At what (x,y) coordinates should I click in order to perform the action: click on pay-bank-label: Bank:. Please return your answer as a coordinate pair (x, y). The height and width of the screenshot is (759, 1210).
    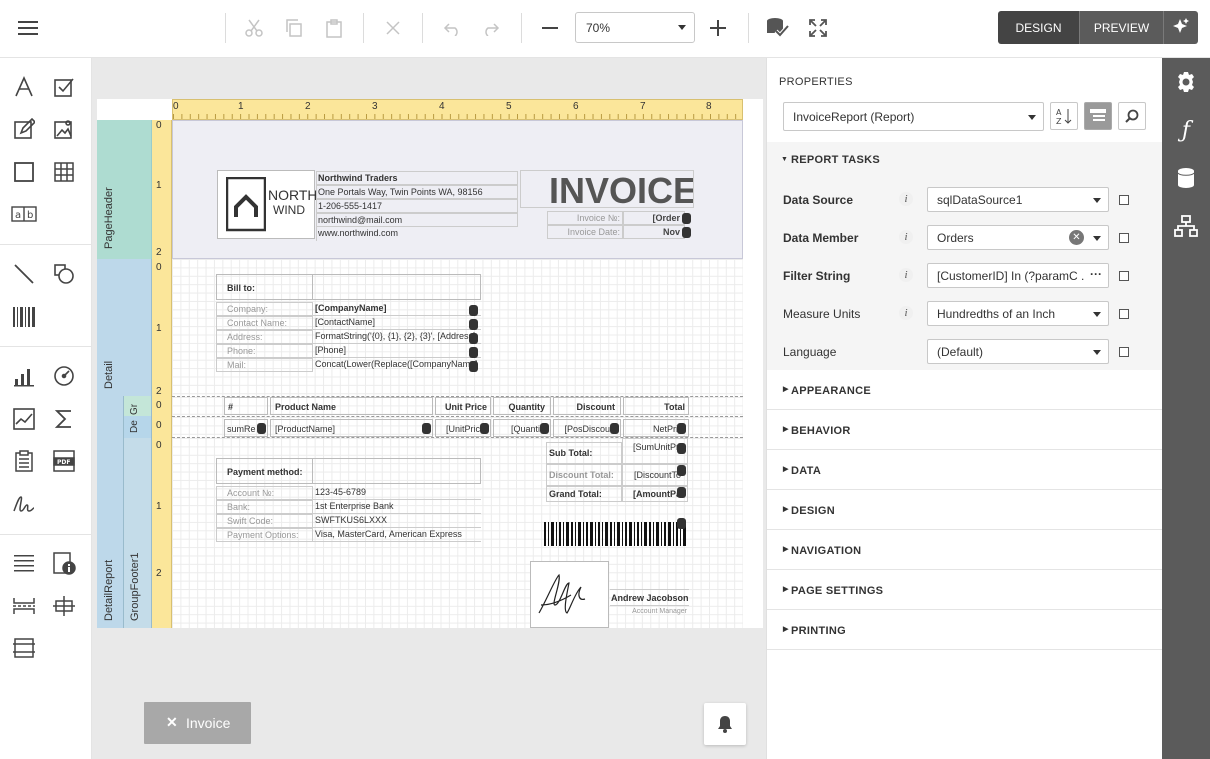
    Looking at the image, I should click on (264, 507).